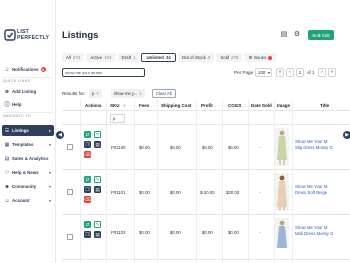 This screenshot has width=350, height=263. What do you see at coordinates (270, 57) in the screenshot?
I see `alert-dot-icon` at bounding box center [270, 57].